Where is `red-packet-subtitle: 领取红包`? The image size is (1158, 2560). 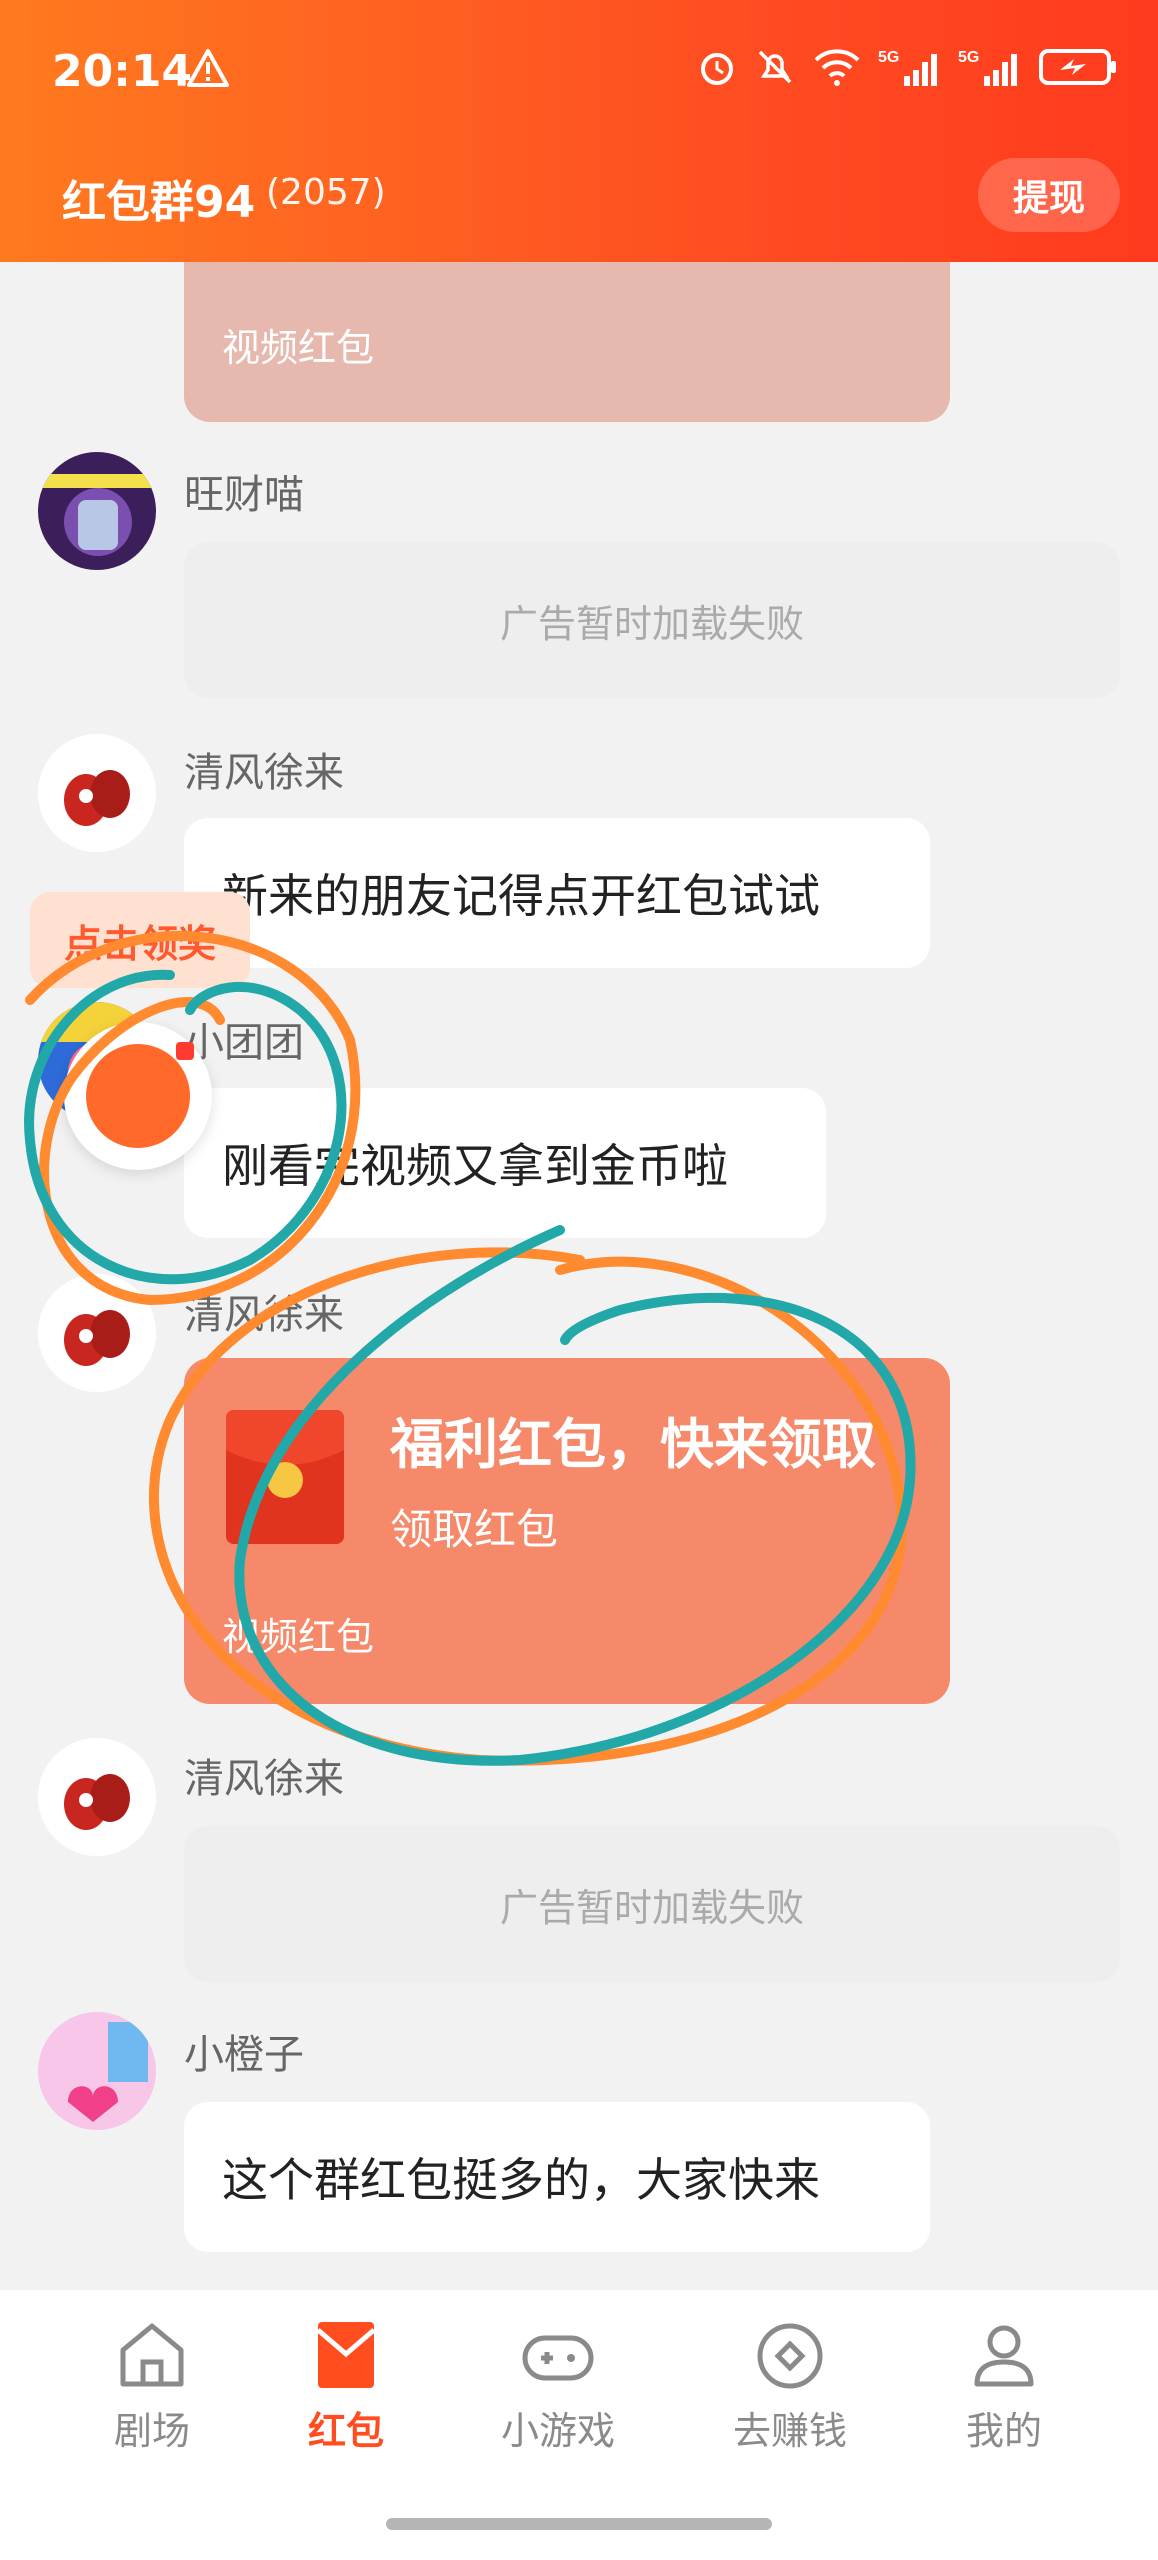
red-packet-subtitle: 领取红包 is located at coordinates (474, 1529).